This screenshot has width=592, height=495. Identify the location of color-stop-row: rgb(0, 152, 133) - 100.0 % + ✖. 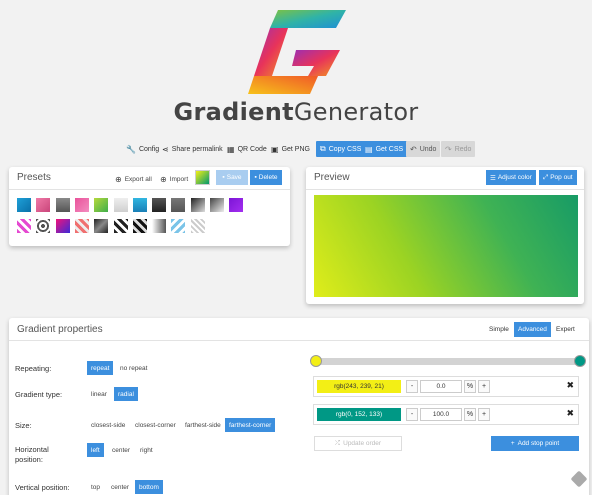
(446, 414).